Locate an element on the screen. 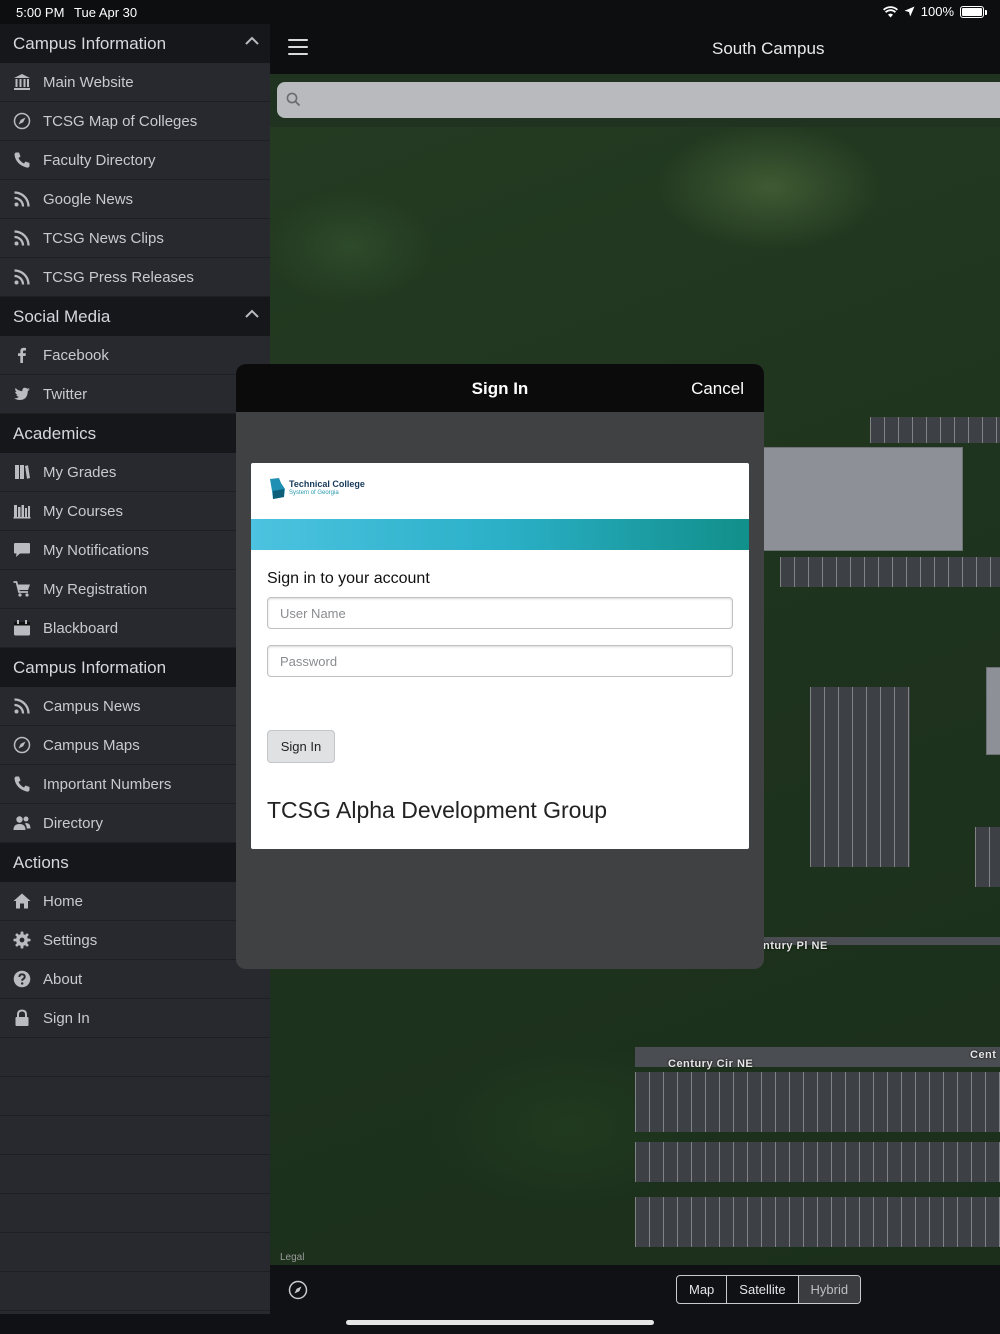 This screenshot has height=1334, width=1000. sidebar-item-label: Twitter is located at coordinates (65, 394).